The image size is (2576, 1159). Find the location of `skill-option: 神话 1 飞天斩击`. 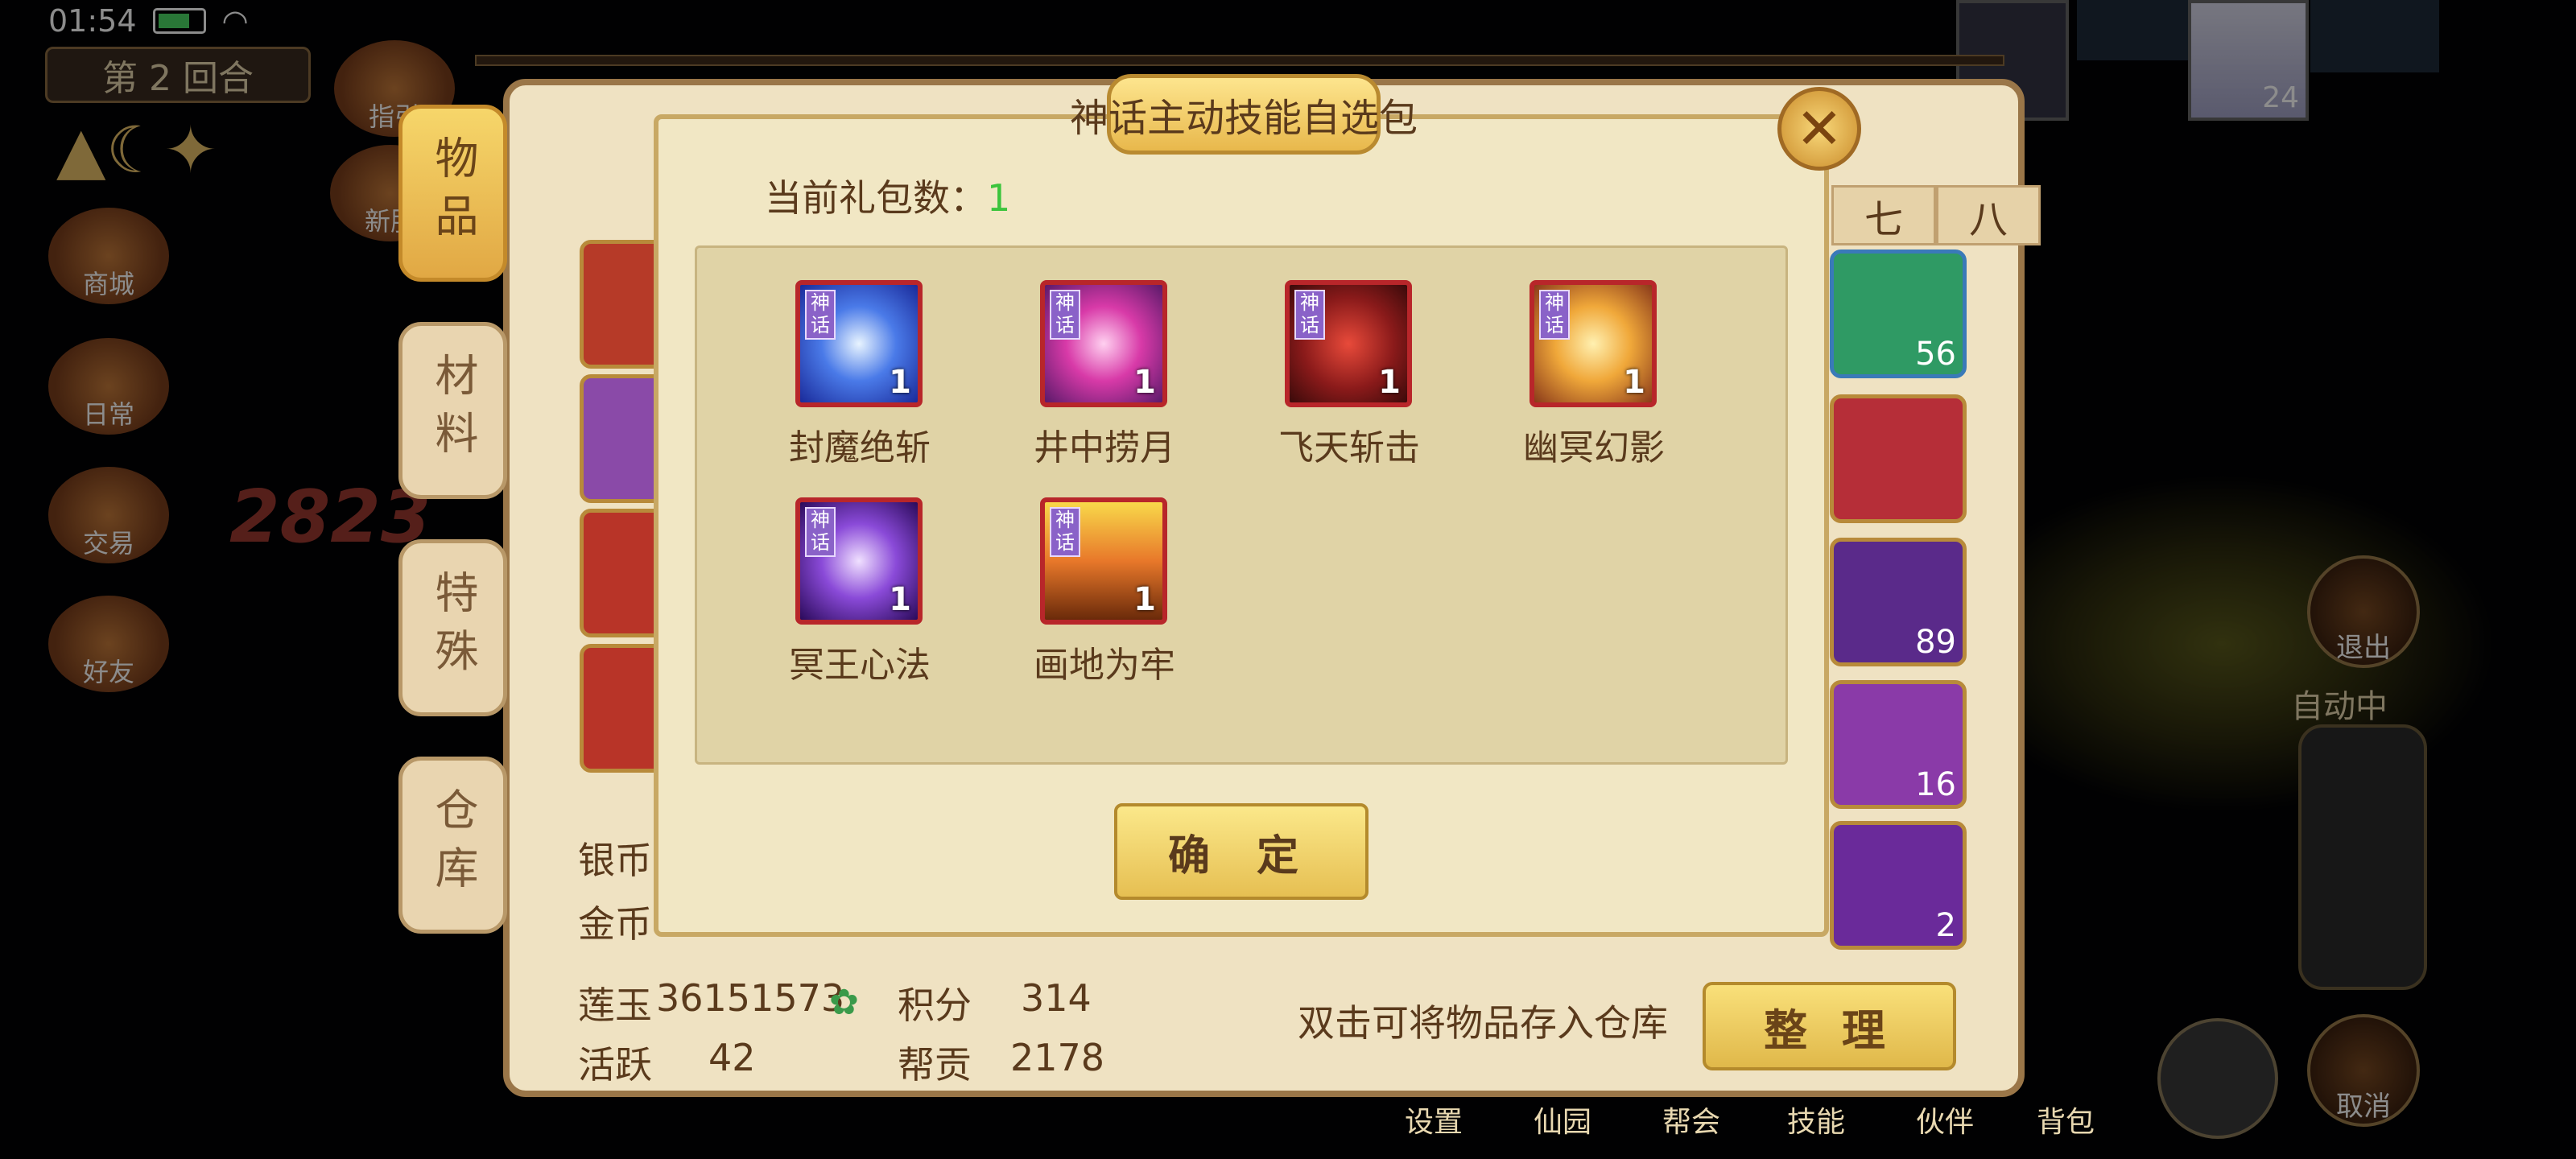

skill-option: 神话 1 飞天斩击 is located at coordinates (1349, 375).